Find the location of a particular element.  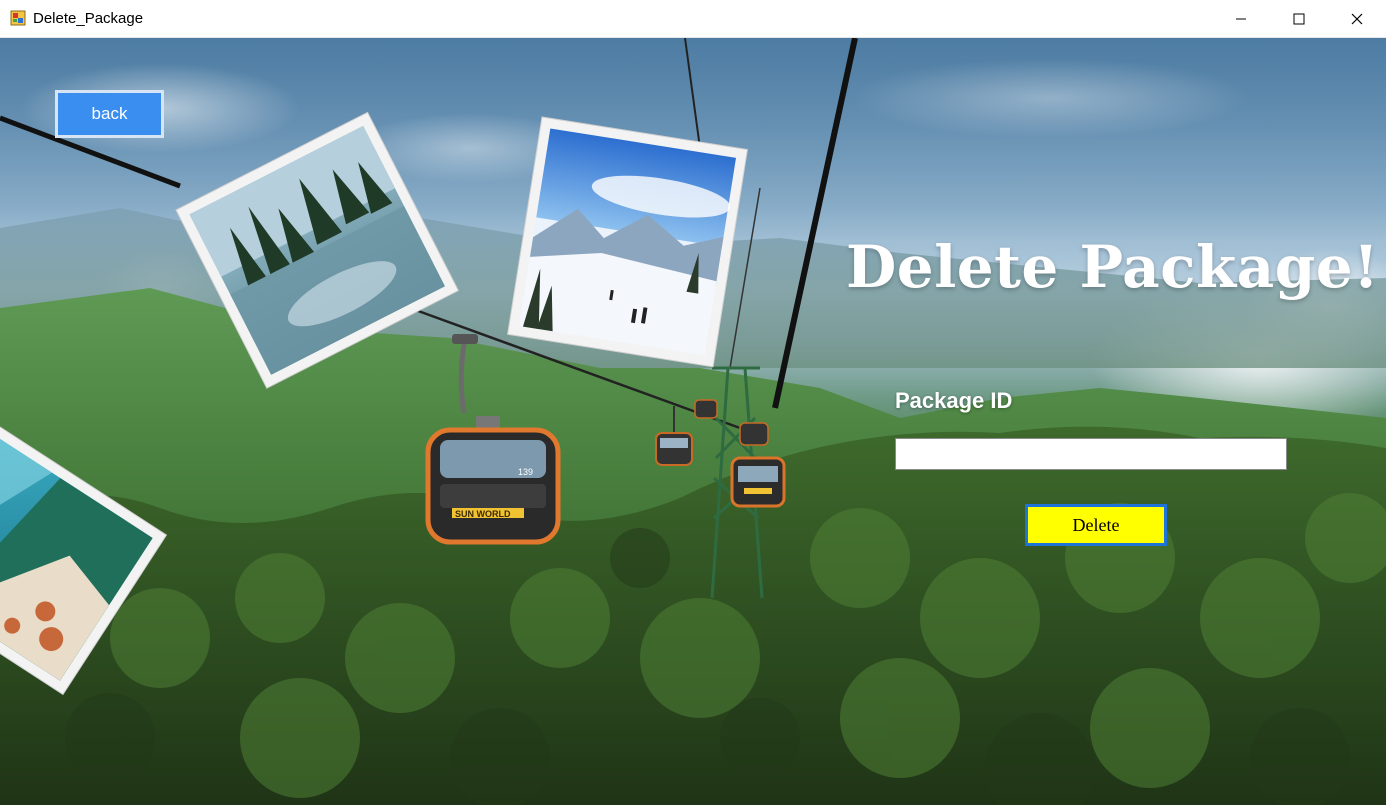

cable-car-number: 139 is located at coordinates (525, 472).